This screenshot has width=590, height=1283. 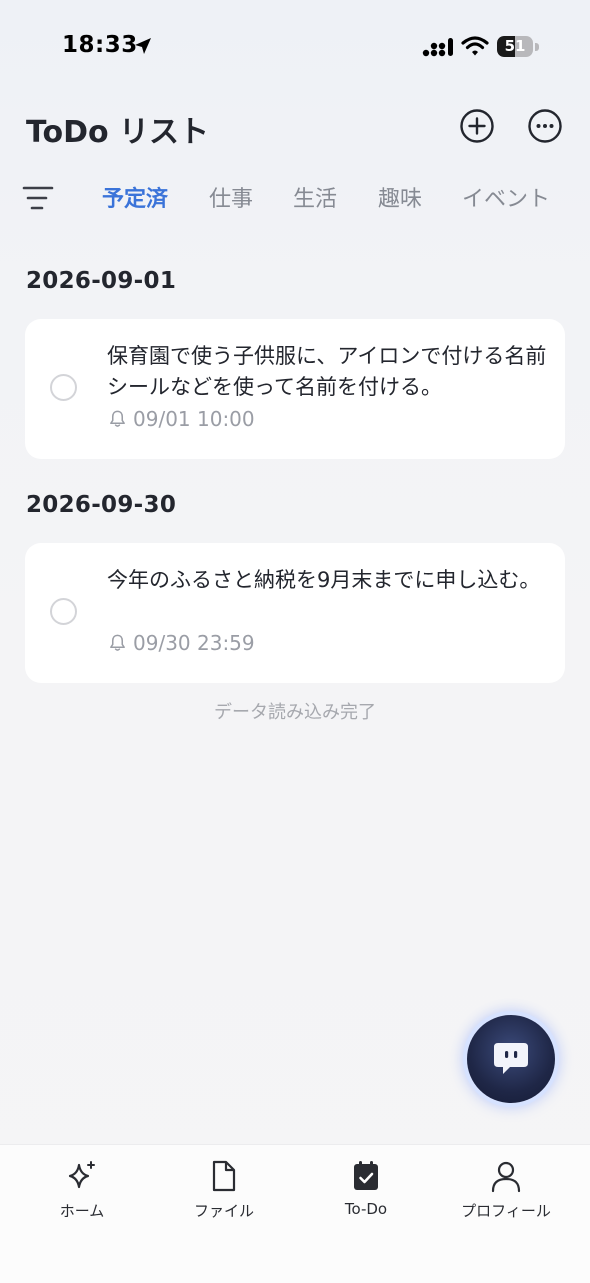 I want to click on reminder-label: 09/30 23:59, so click(x=194, y=643).